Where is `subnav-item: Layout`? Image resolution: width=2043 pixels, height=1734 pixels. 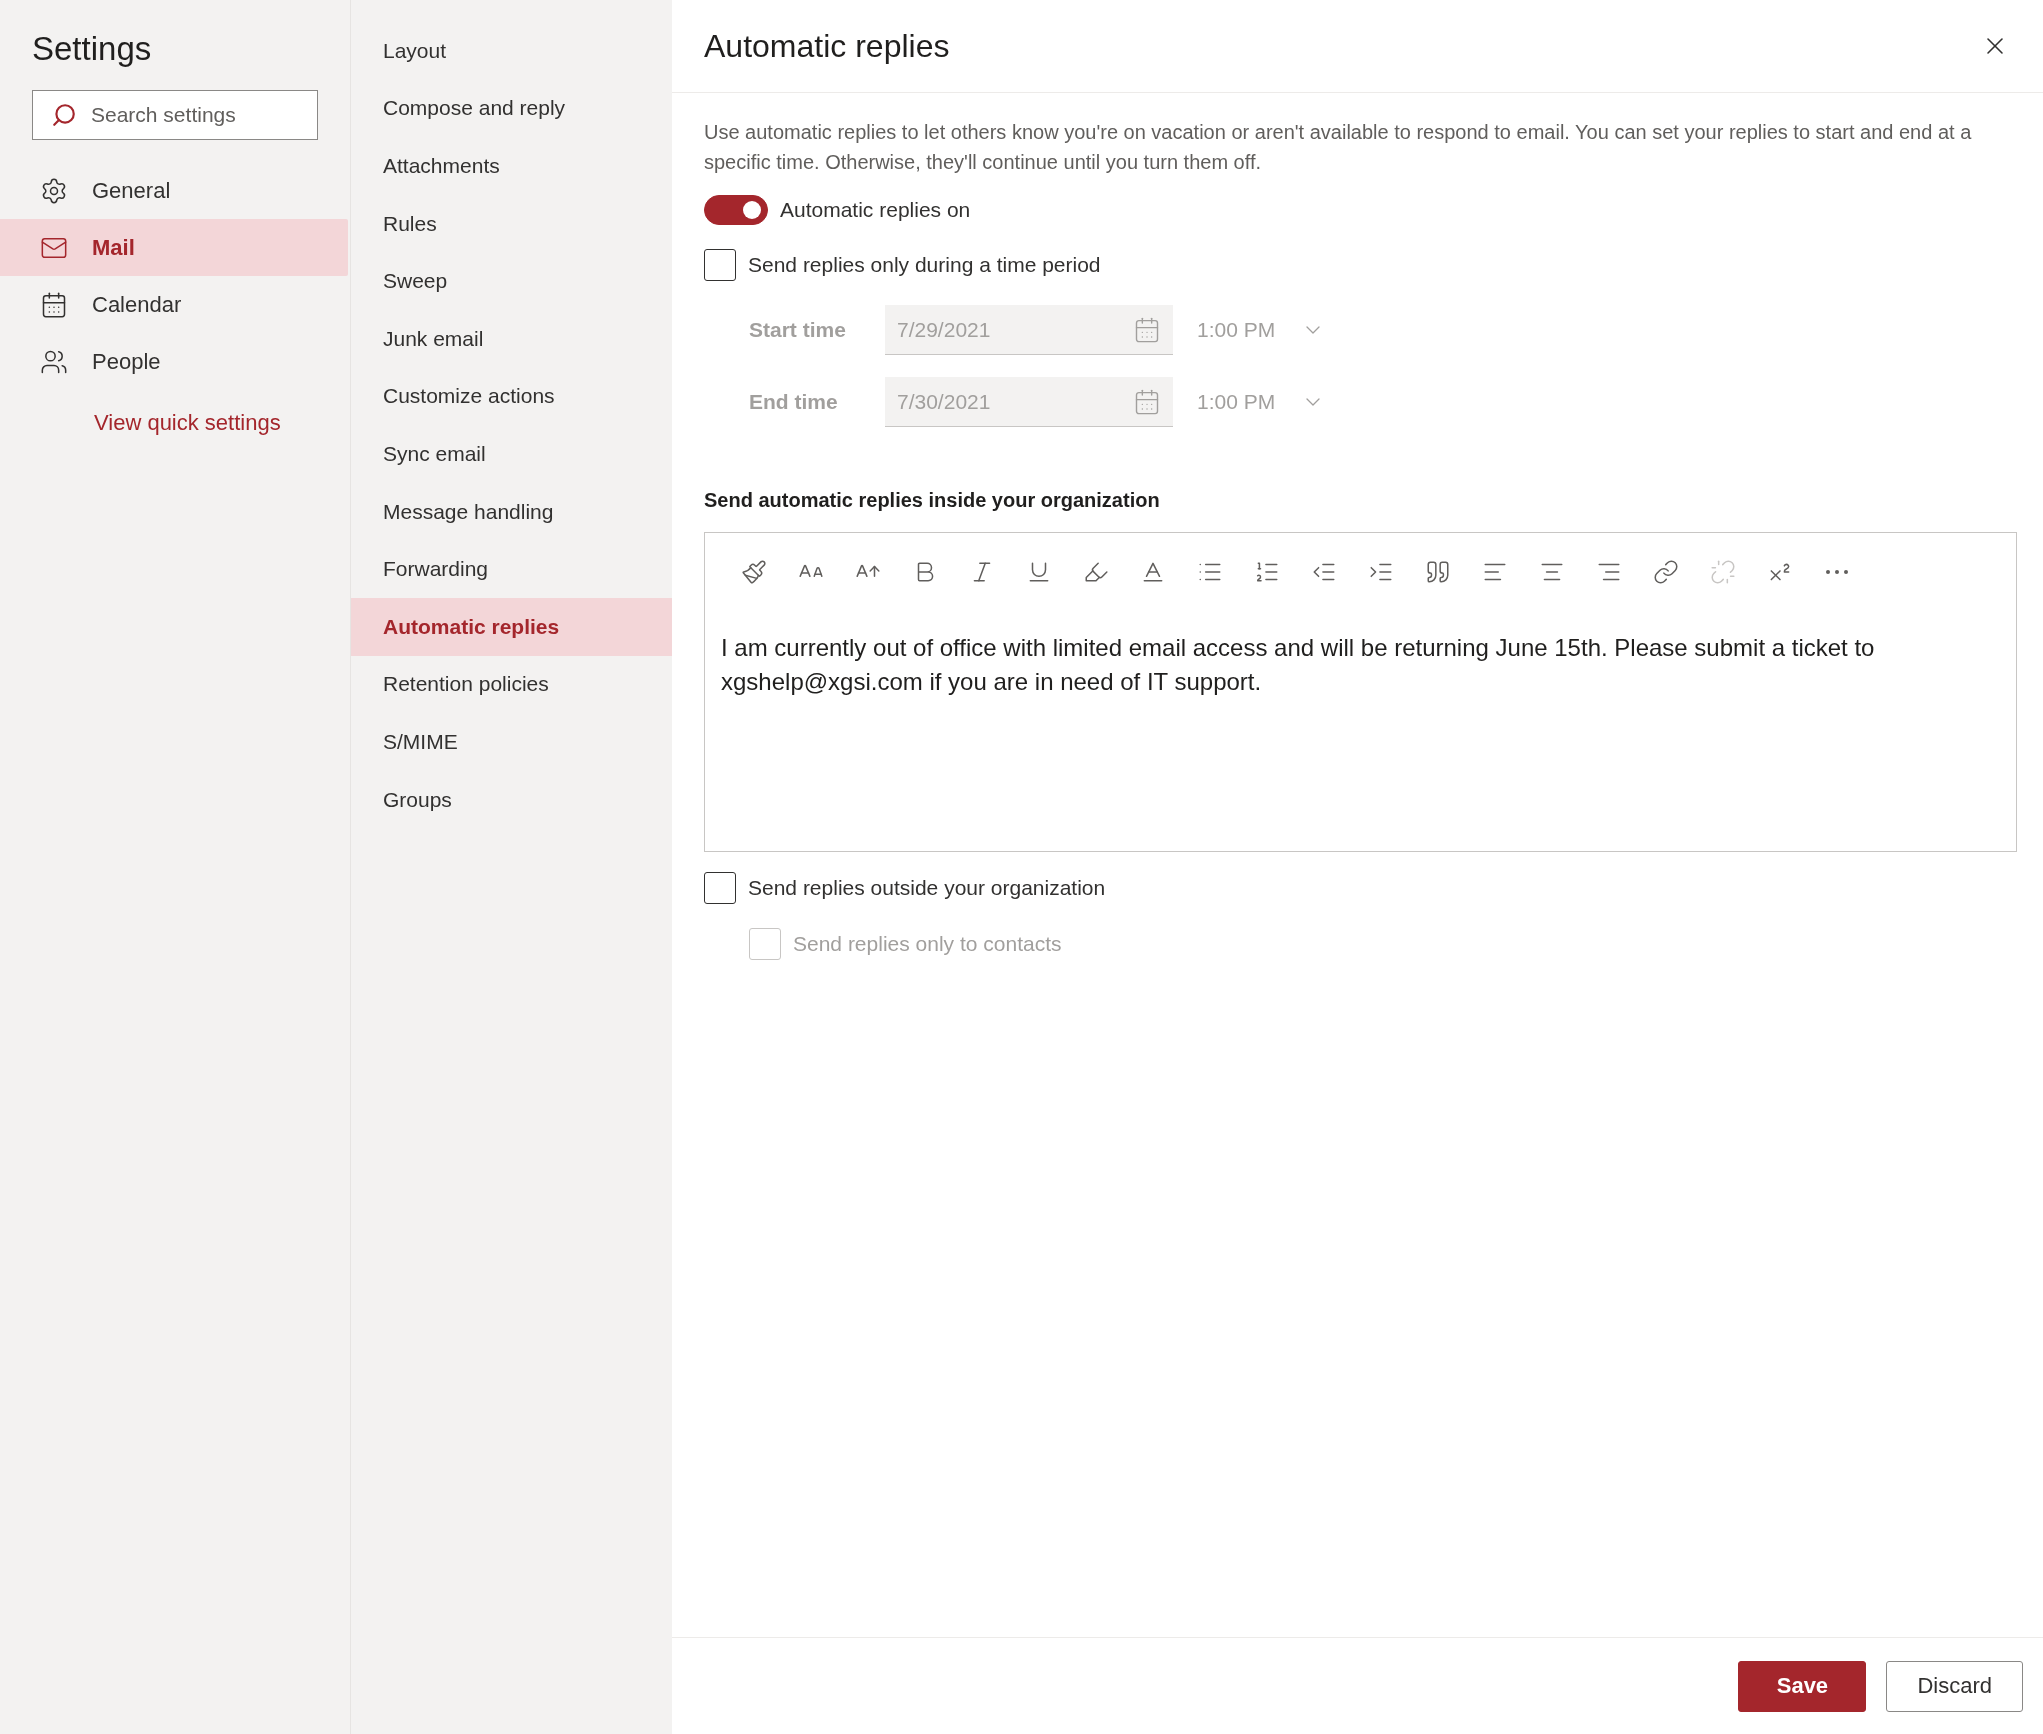
subnav-item: Layout is located at coordinates (511, 51).